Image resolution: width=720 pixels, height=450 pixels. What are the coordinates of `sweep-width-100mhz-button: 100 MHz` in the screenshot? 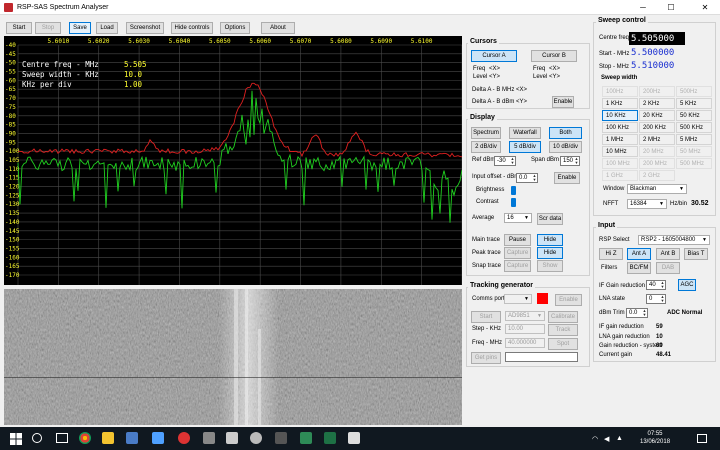 It's located at (620, 163).